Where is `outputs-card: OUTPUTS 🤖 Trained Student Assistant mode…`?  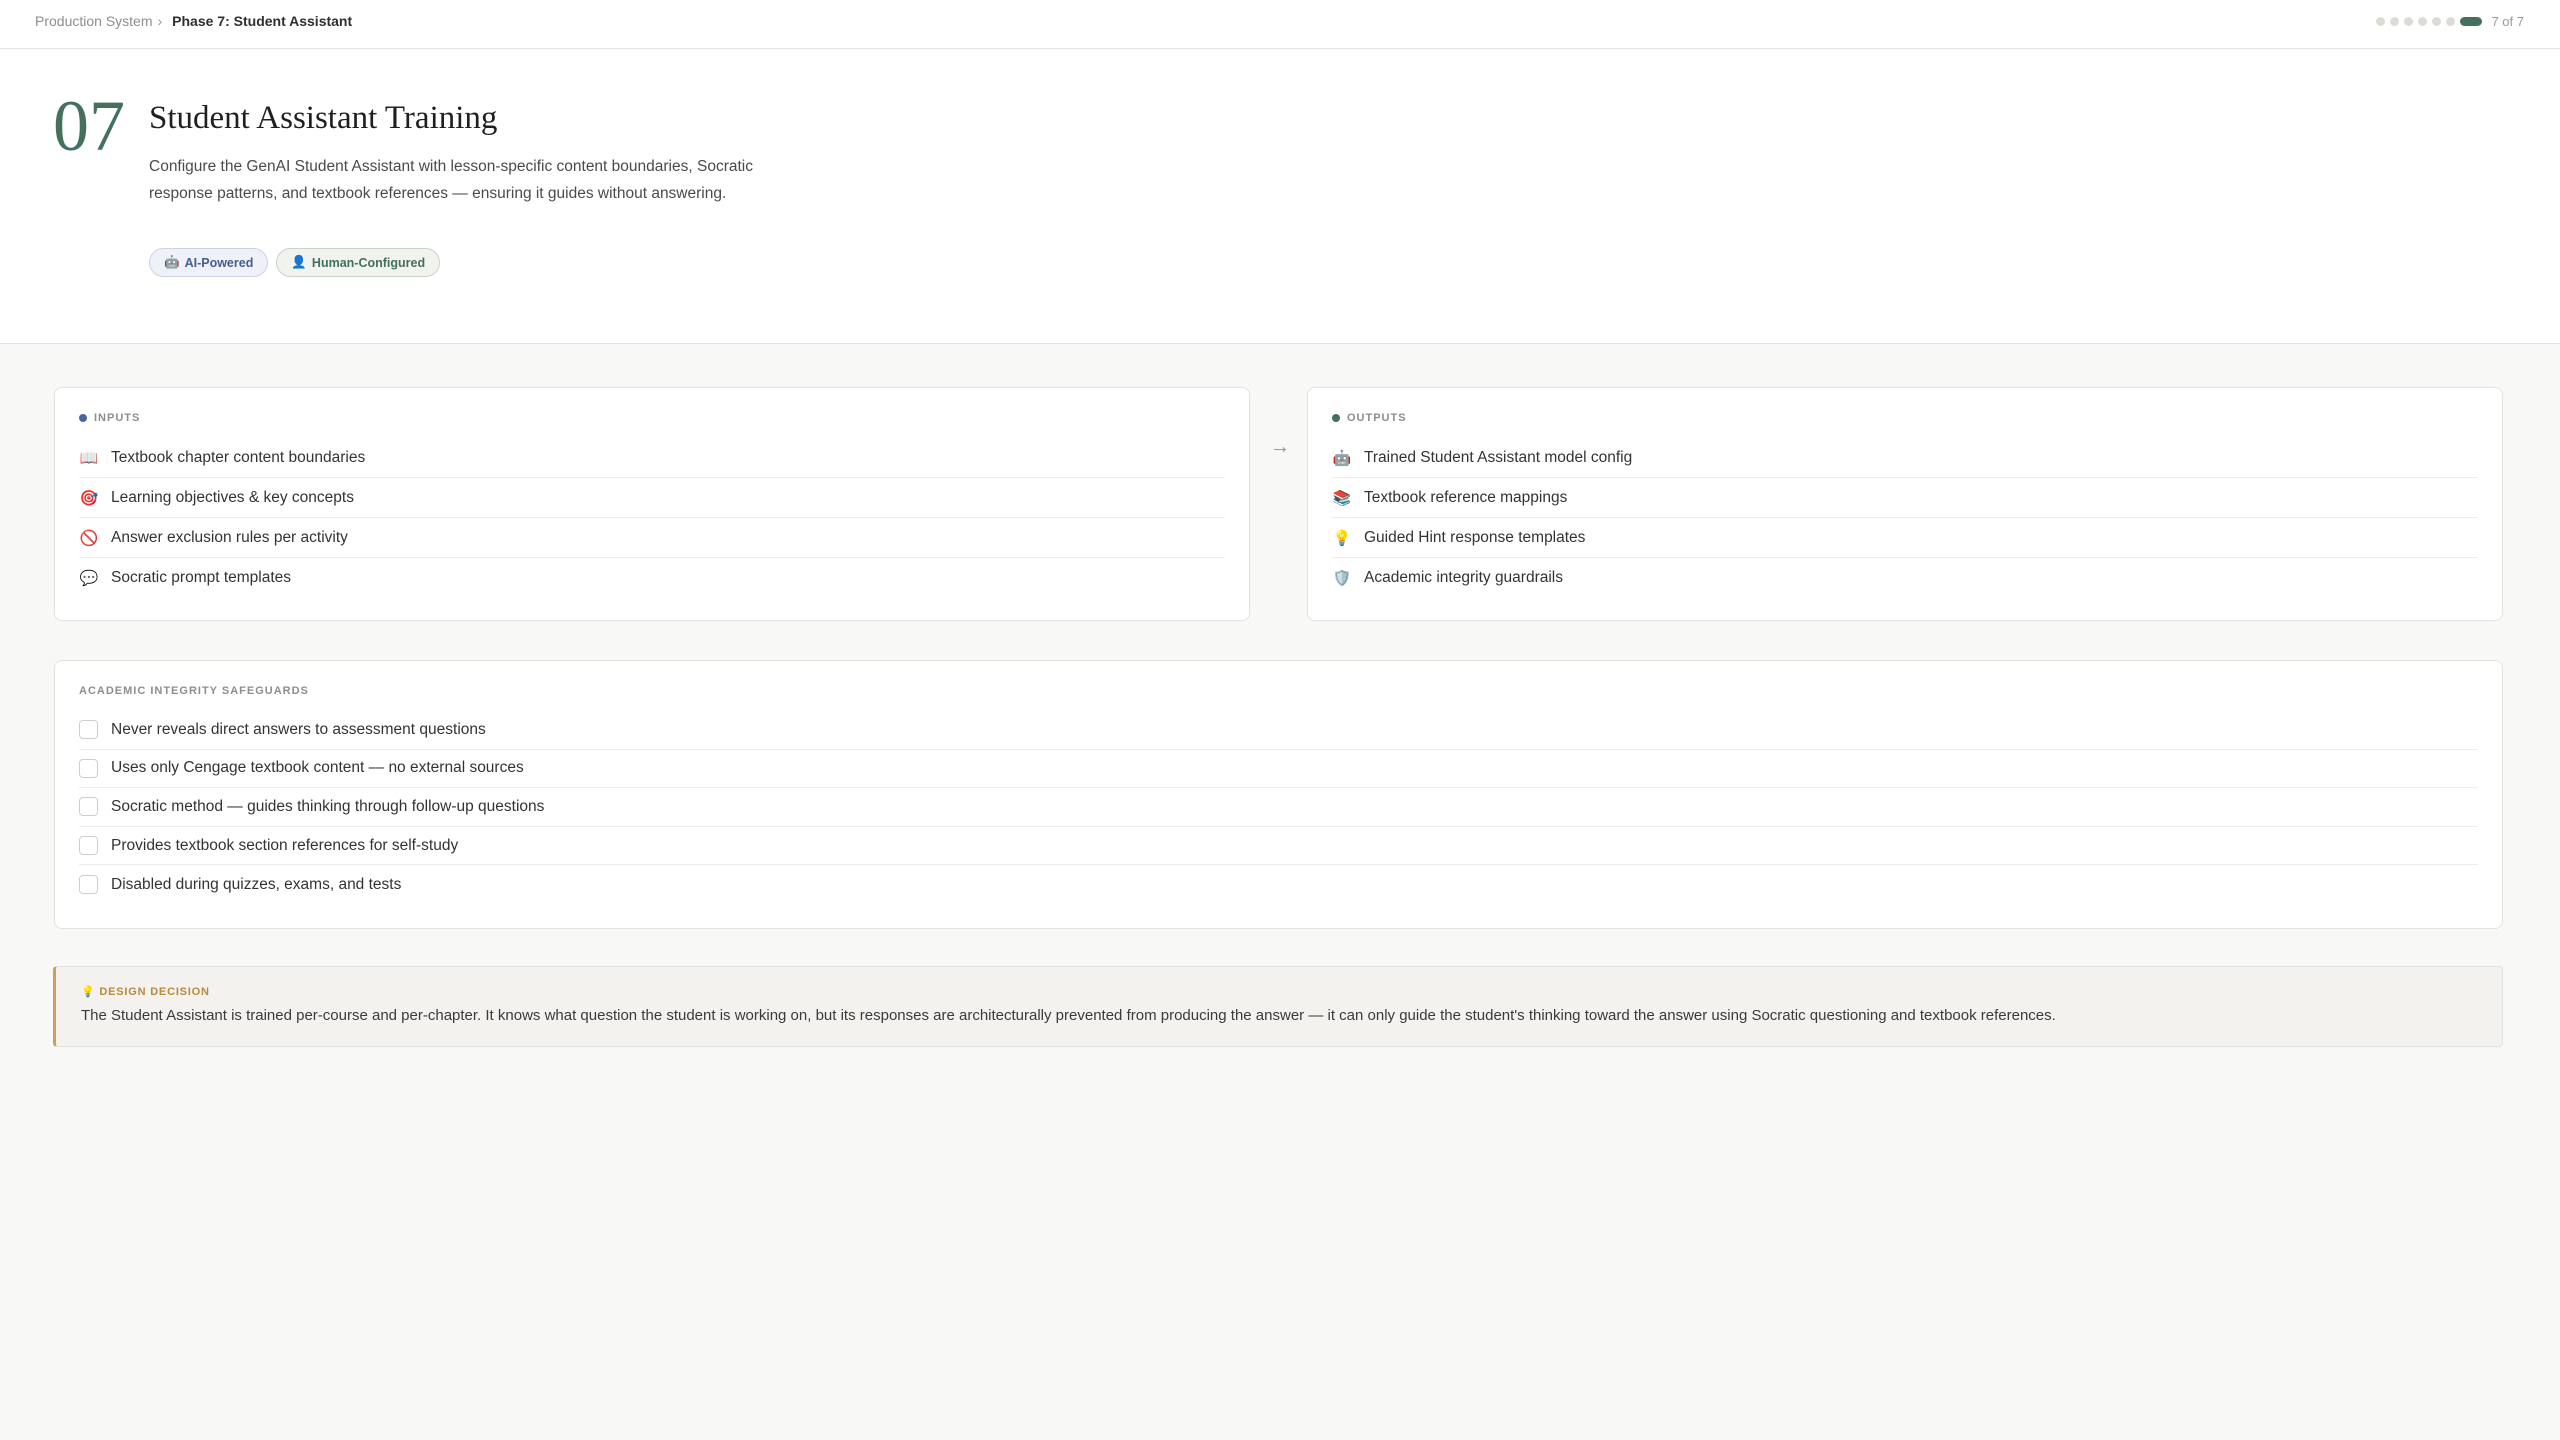 outputs-card: OUTPUTS 🤖 Trained Student Assistant mode… is located at coordinates (1905, 504).